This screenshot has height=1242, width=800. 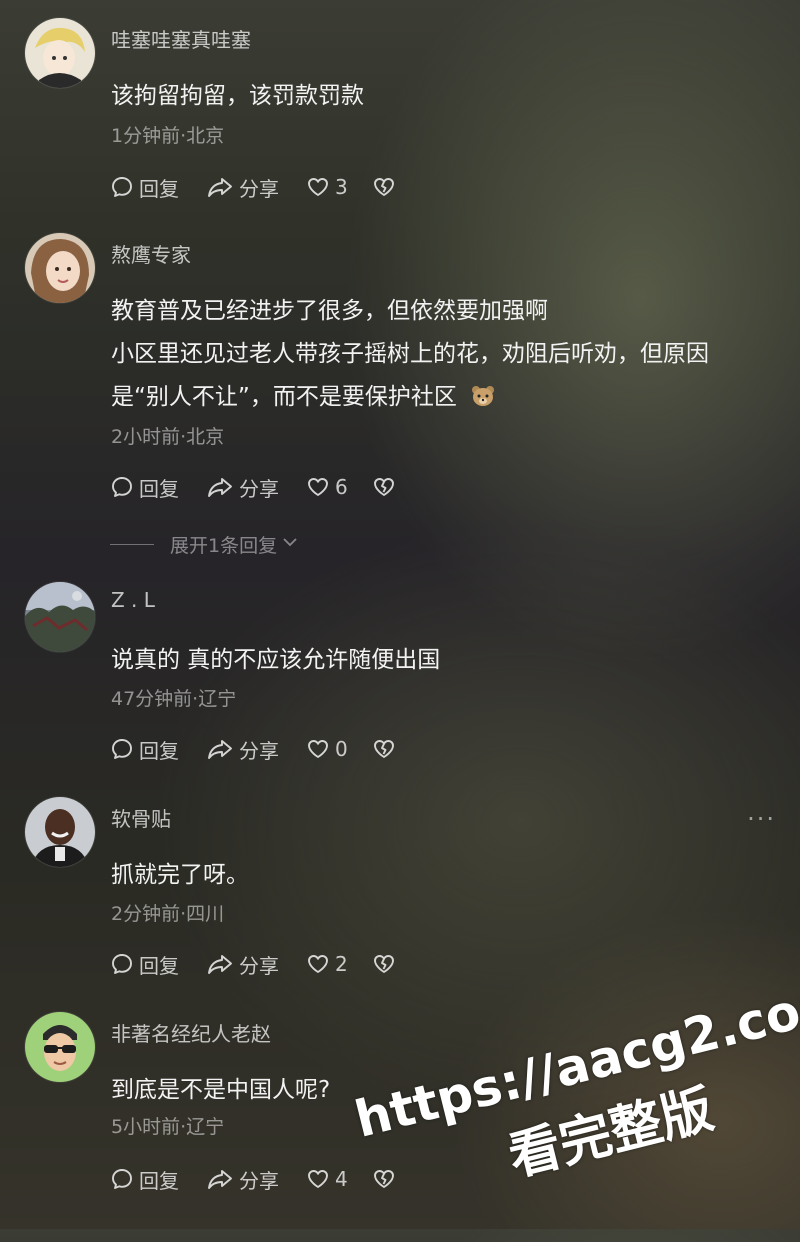 I want to click on comment-text: 是“别人不让”，而不是要保护社区, so click(x=284, y=397).